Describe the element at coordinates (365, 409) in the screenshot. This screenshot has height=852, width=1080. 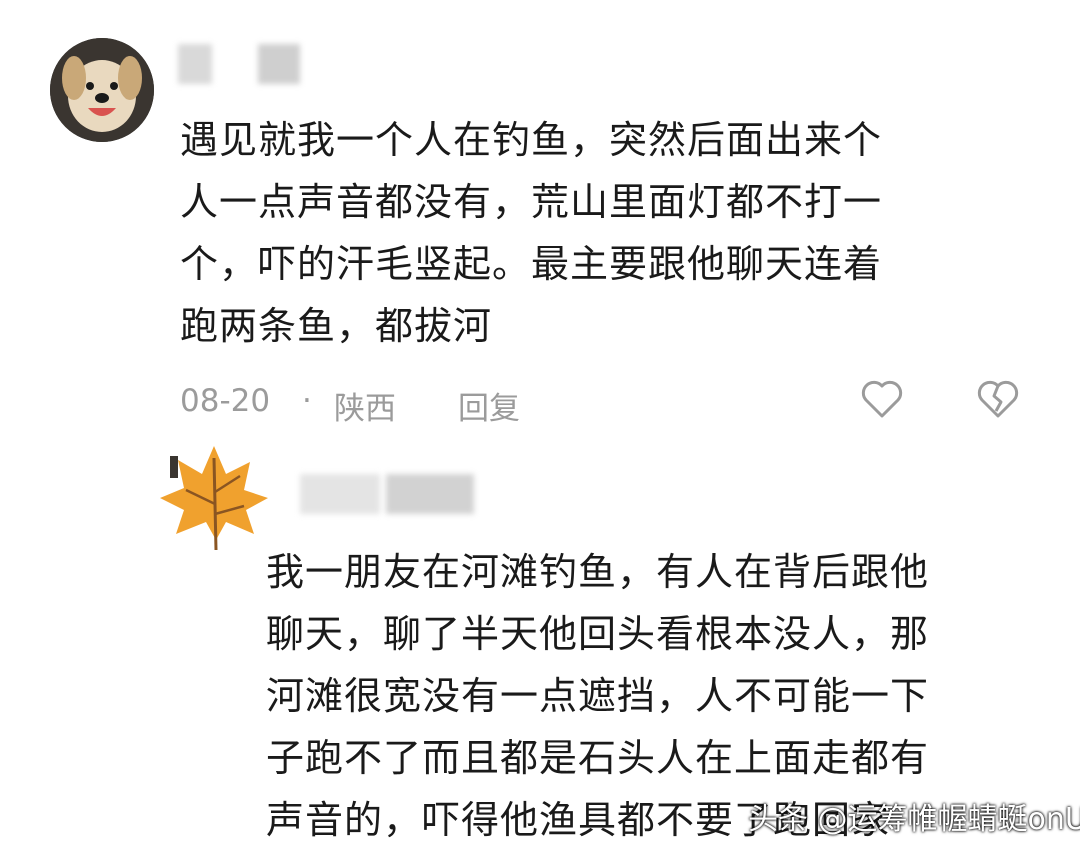
I see `comment-location: 陕西` at that location.